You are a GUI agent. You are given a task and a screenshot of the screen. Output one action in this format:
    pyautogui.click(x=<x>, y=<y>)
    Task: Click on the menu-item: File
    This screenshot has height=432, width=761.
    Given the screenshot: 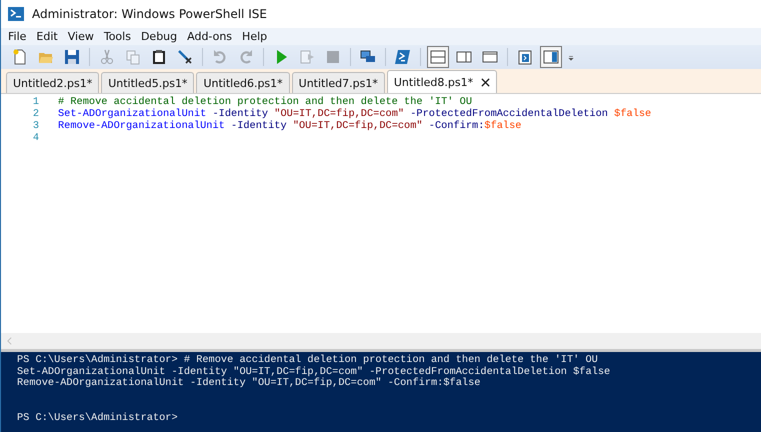 What is the action you would take?
    pyautogui.click(x=18, y=36)
    